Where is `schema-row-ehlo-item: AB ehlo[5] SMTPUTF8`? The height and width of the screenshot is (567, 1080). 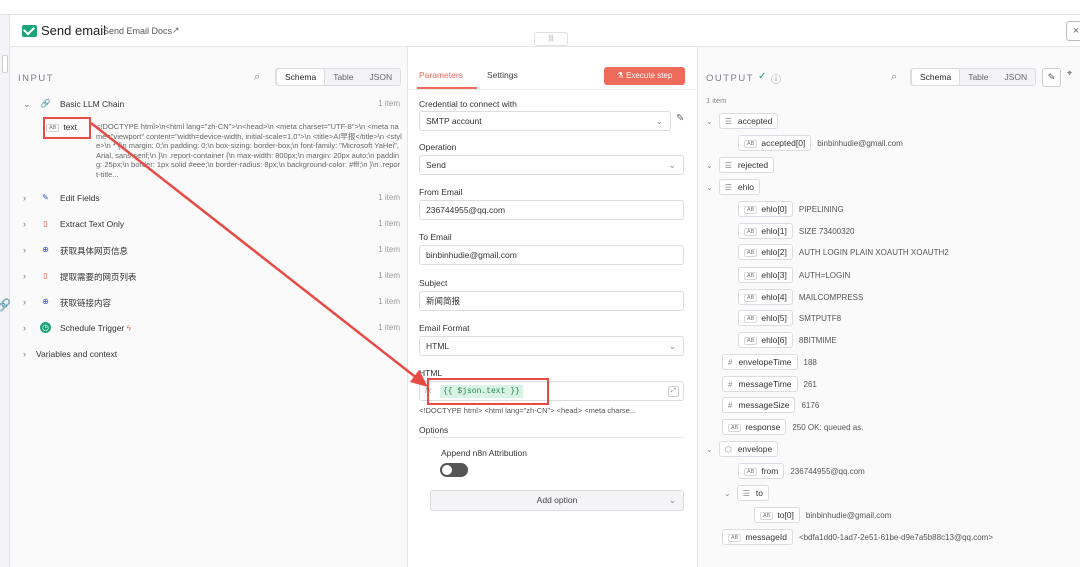
schema-row-ehlo-item: AB ehlo[5] SMTPUTF8 is located at coordinates (789, 318).